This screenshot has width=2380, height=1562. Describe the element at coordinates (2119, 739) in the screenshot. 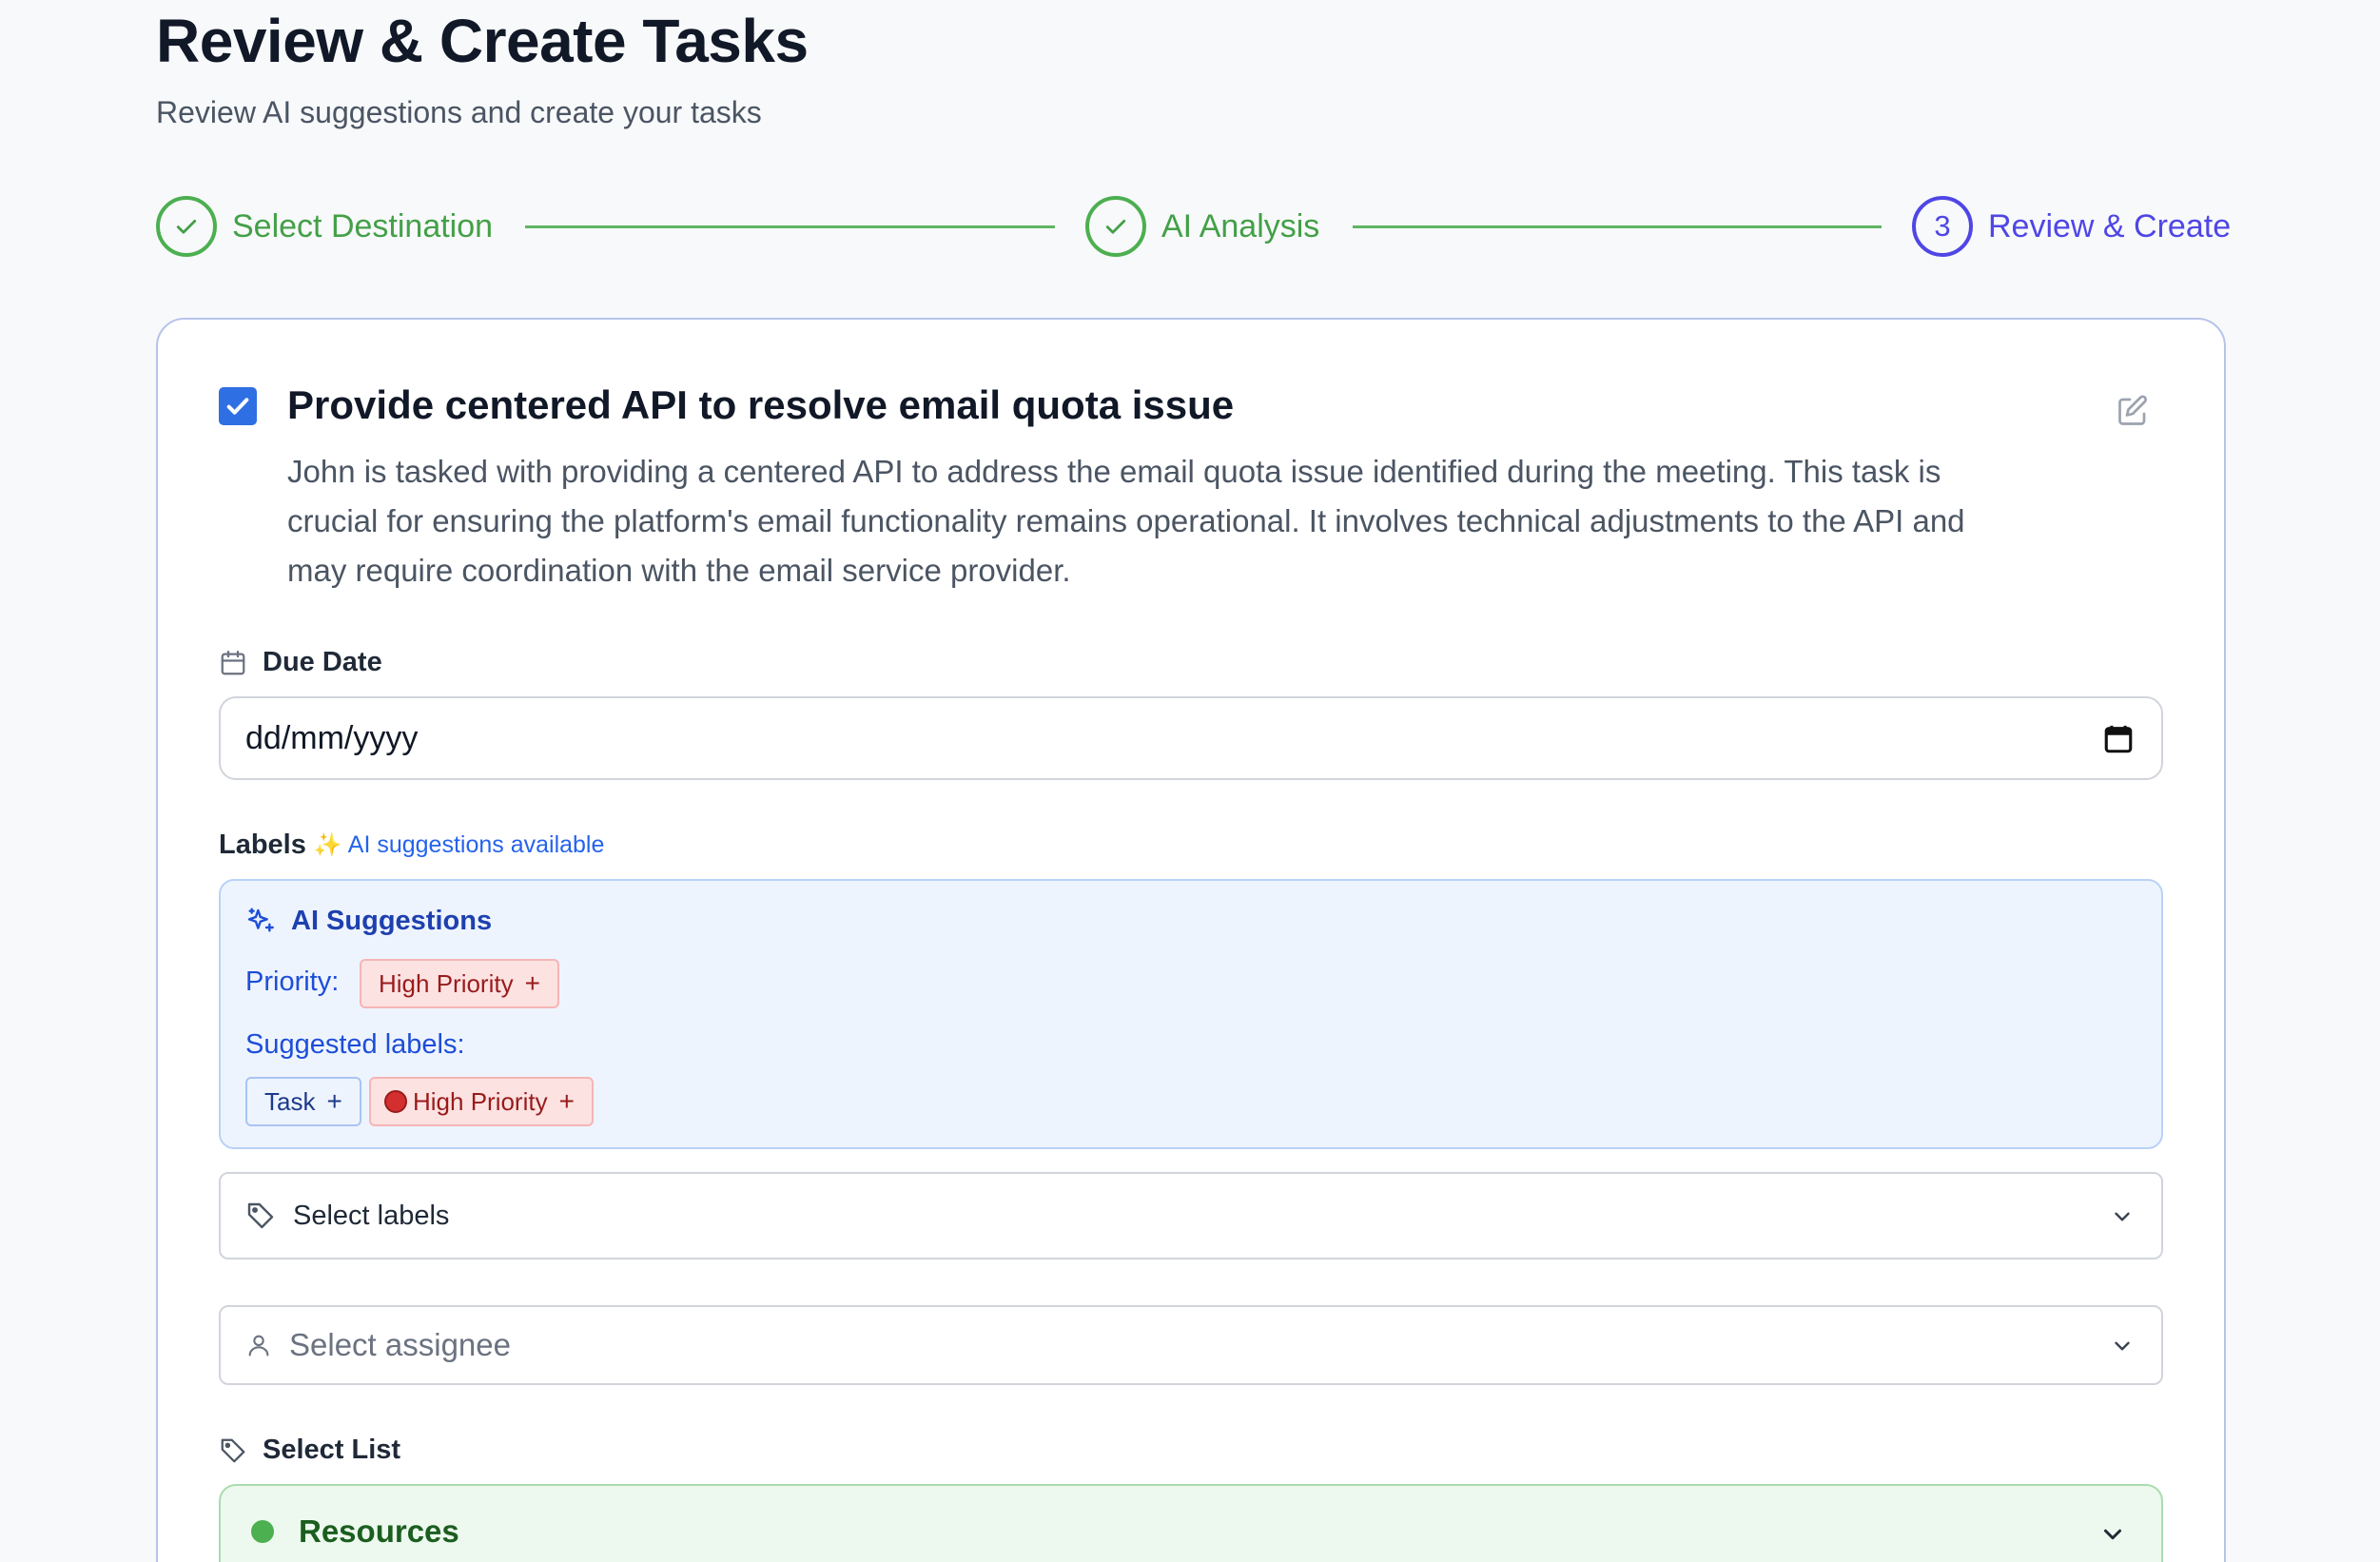

I see `calendar-picker-icon` at that location.